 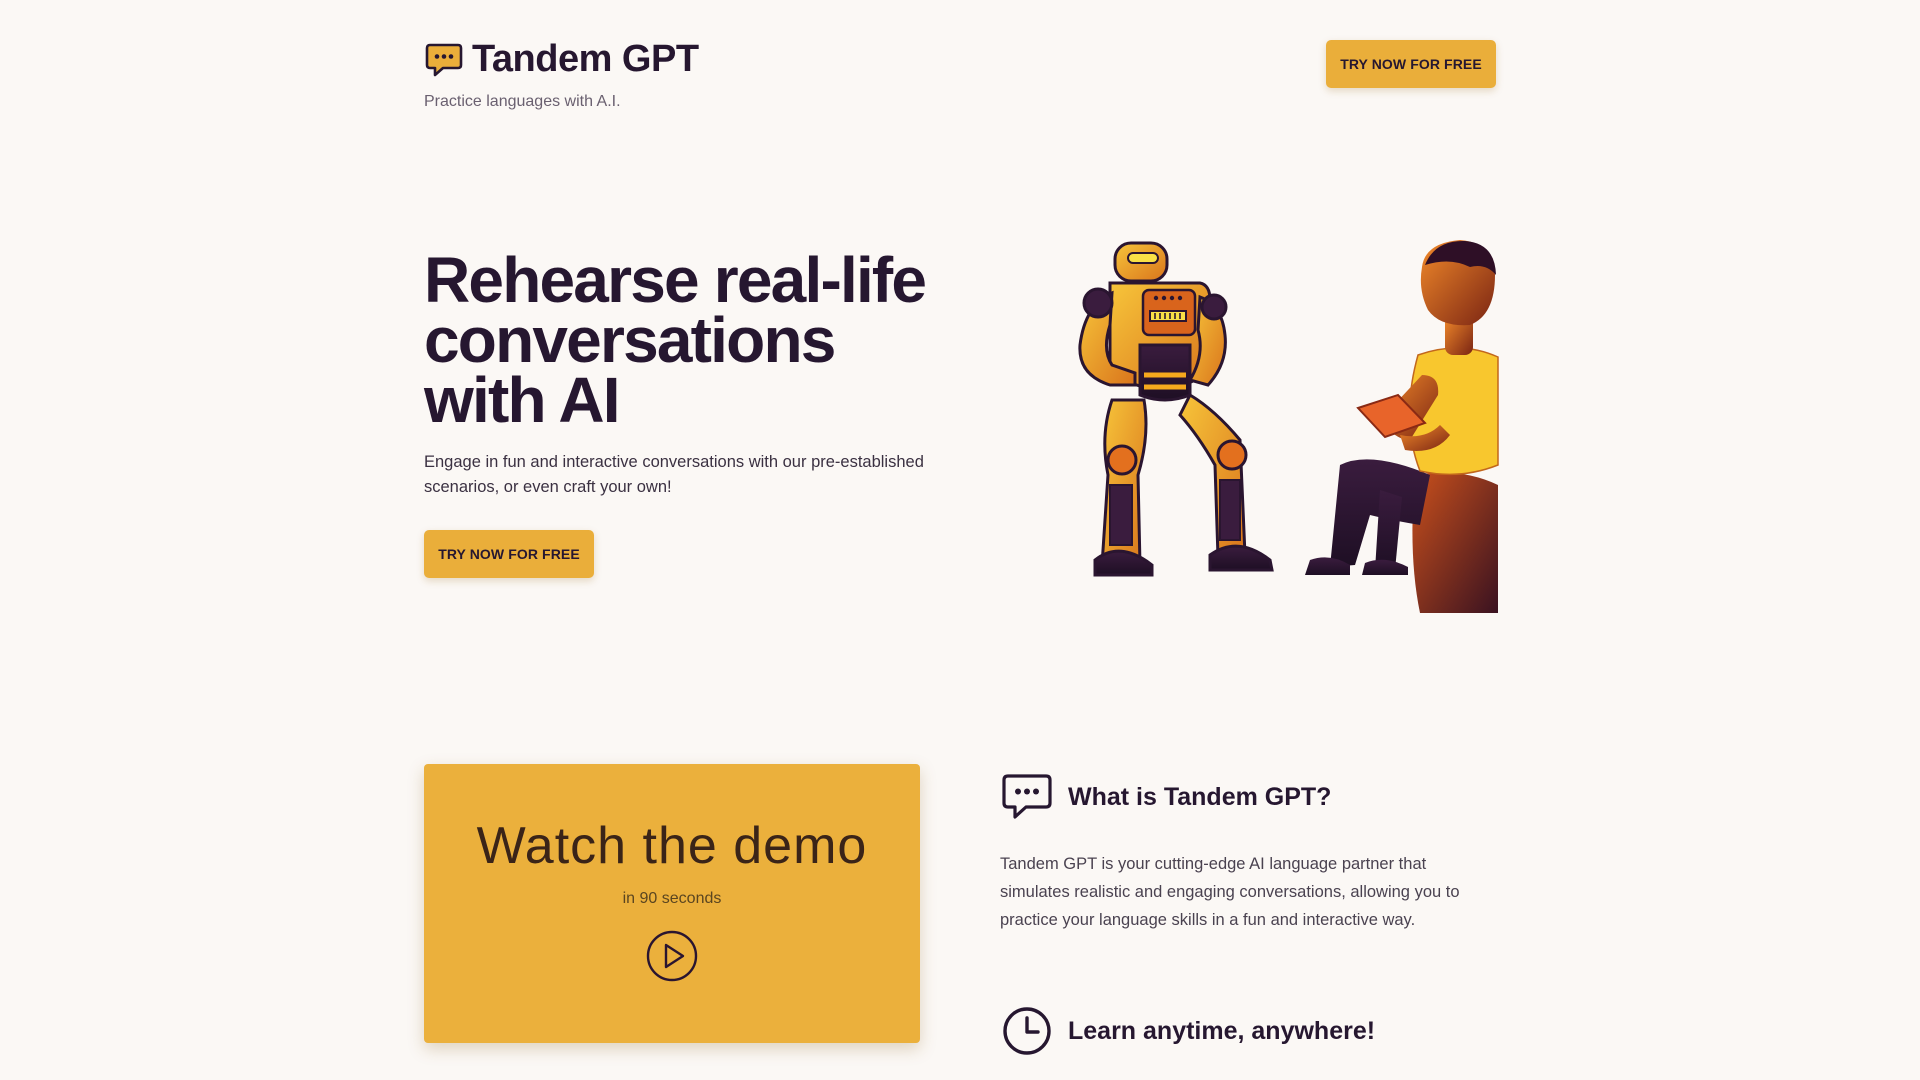 I want to click on feature-header: What is Tandem GPT?, so click(x=1250, y=797).